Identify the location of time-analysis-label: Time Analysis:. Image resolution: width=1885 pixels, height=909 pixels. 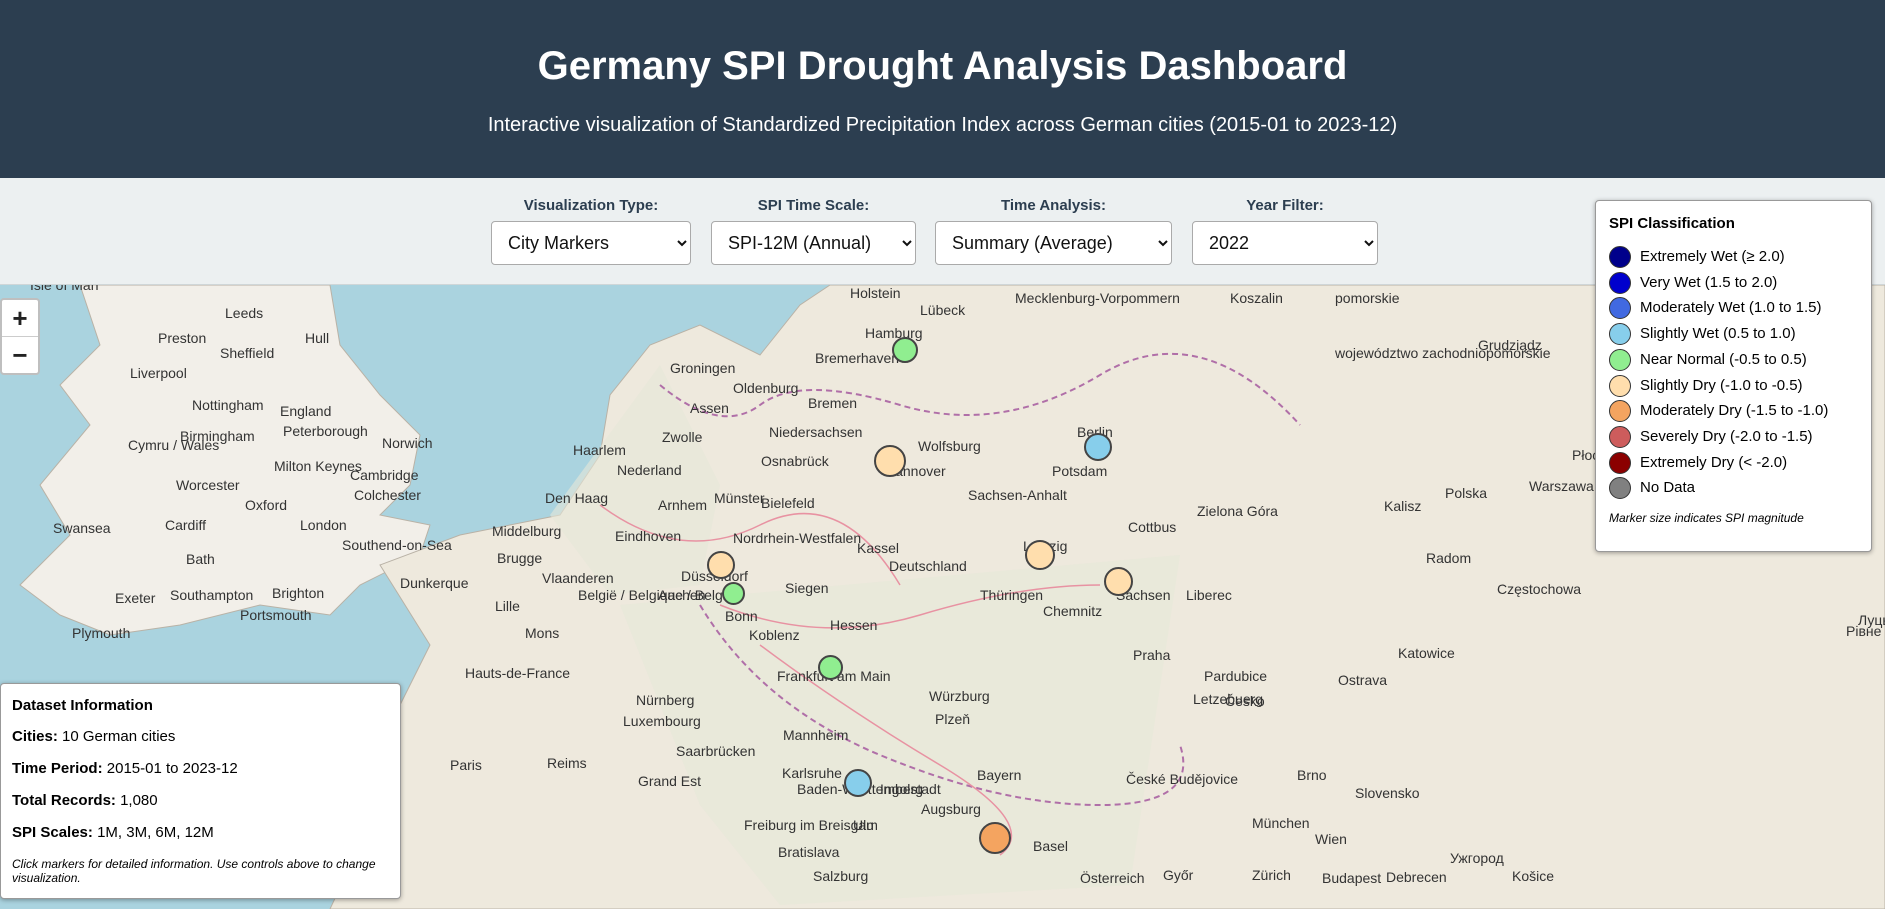
(1053, 205).